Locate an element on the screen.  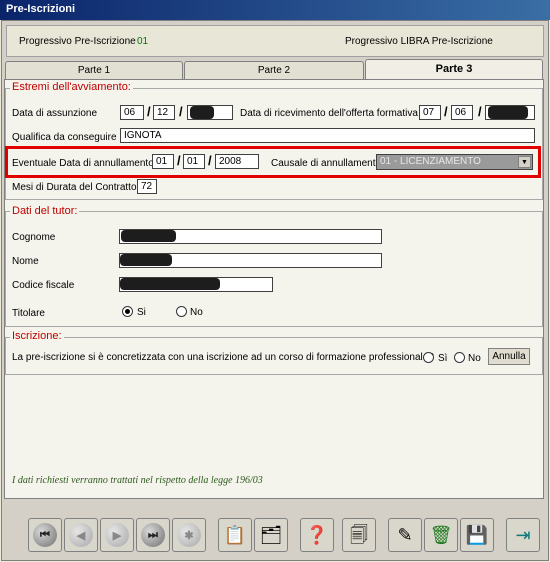
data-assunzione-label: Data di assunzione is located at coordinates (55, 113).